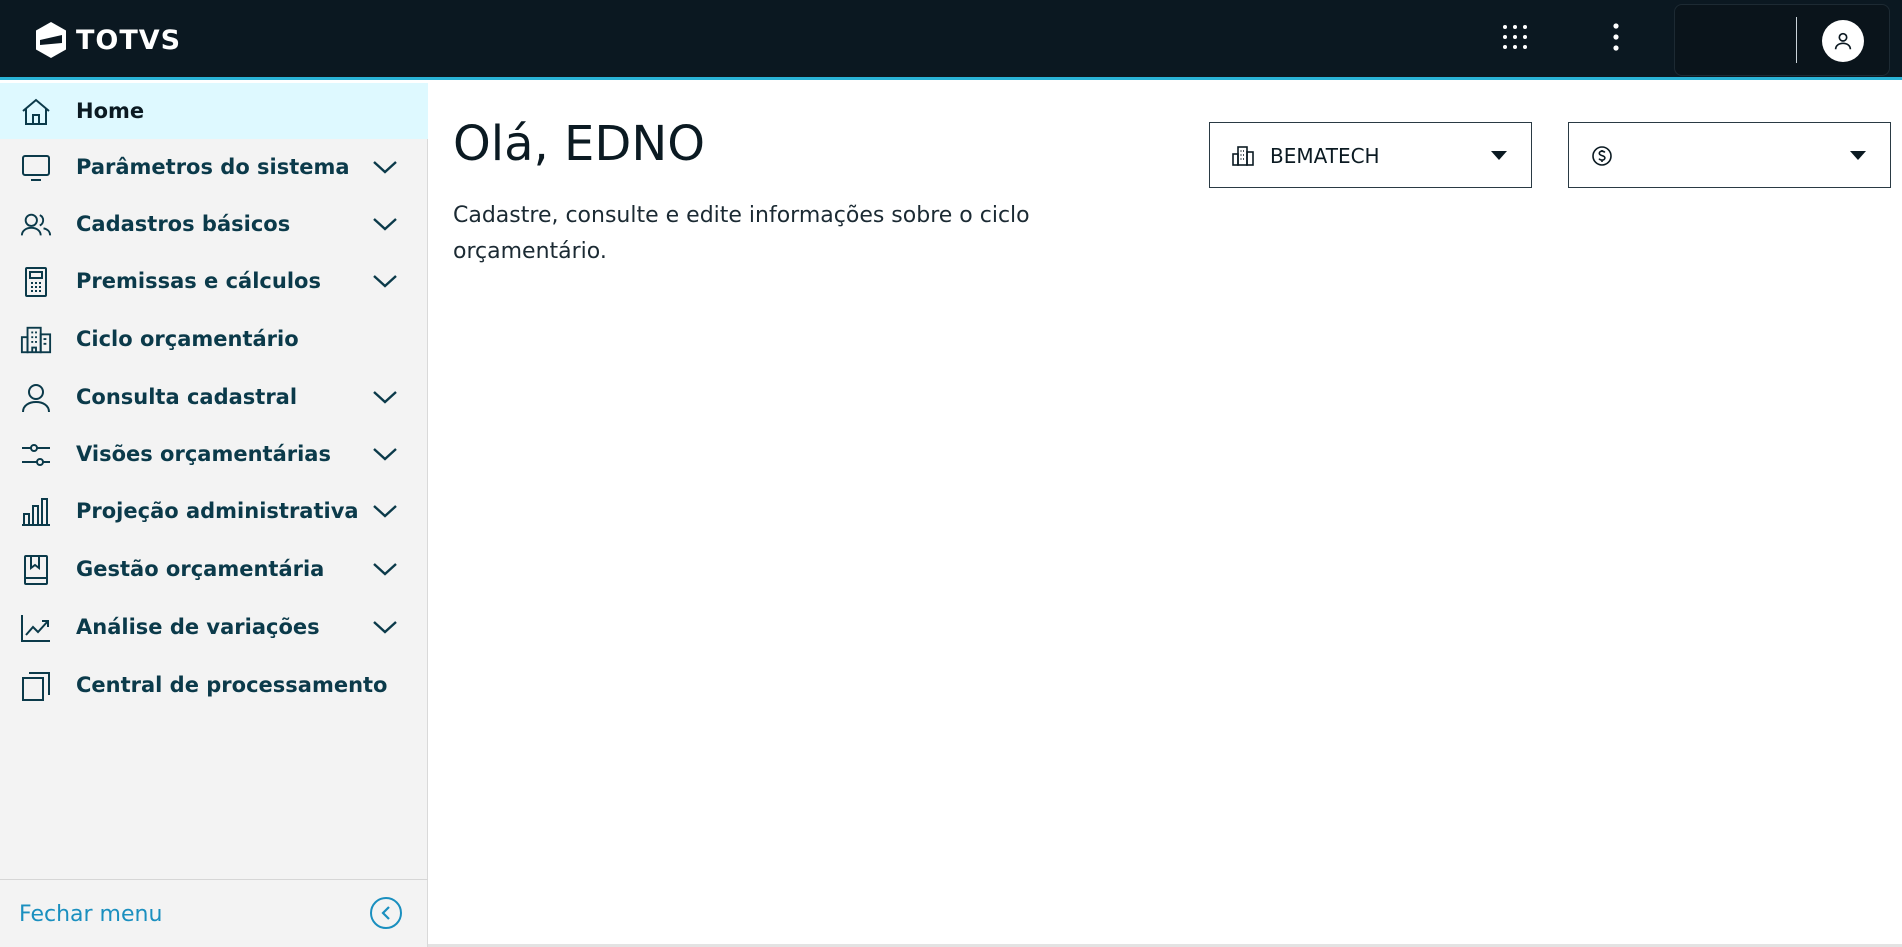  Describe the element at coordinates (36, 628) in the screenshot. I see `trend-icon` at that location.